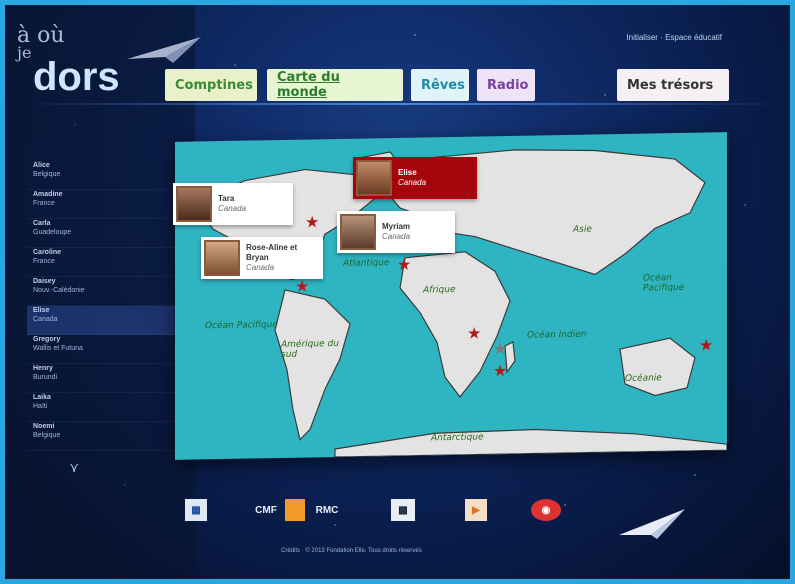 This screenshot has height=584, width=795. I want to click on card-name: Elise, so click(407, 172).